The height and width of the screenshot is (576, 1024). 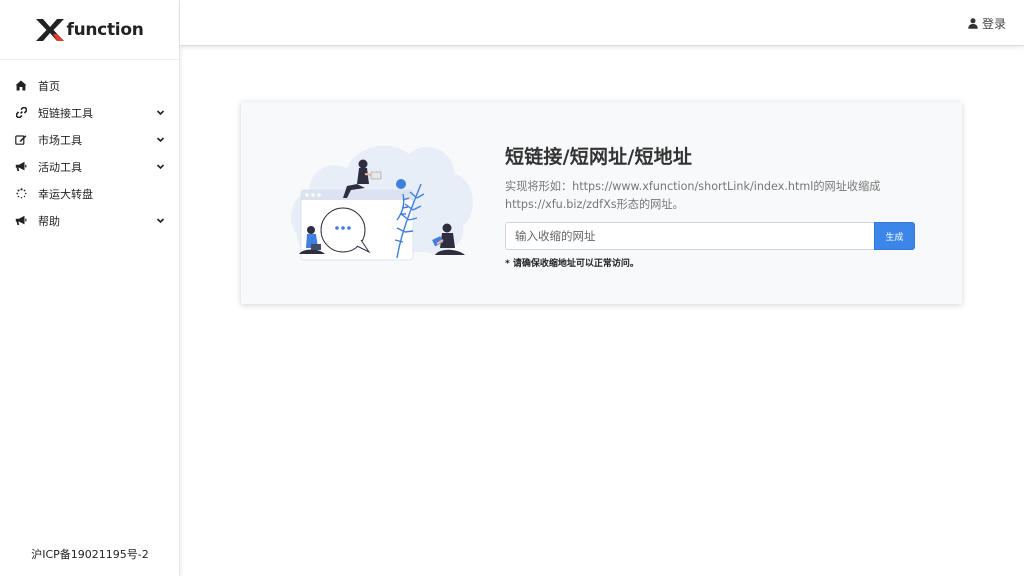 What do you see at coordinates (60, 167) in the screenshot?
I see `sidebar-item-label: 活动工具` at bounding box center [60, 167].